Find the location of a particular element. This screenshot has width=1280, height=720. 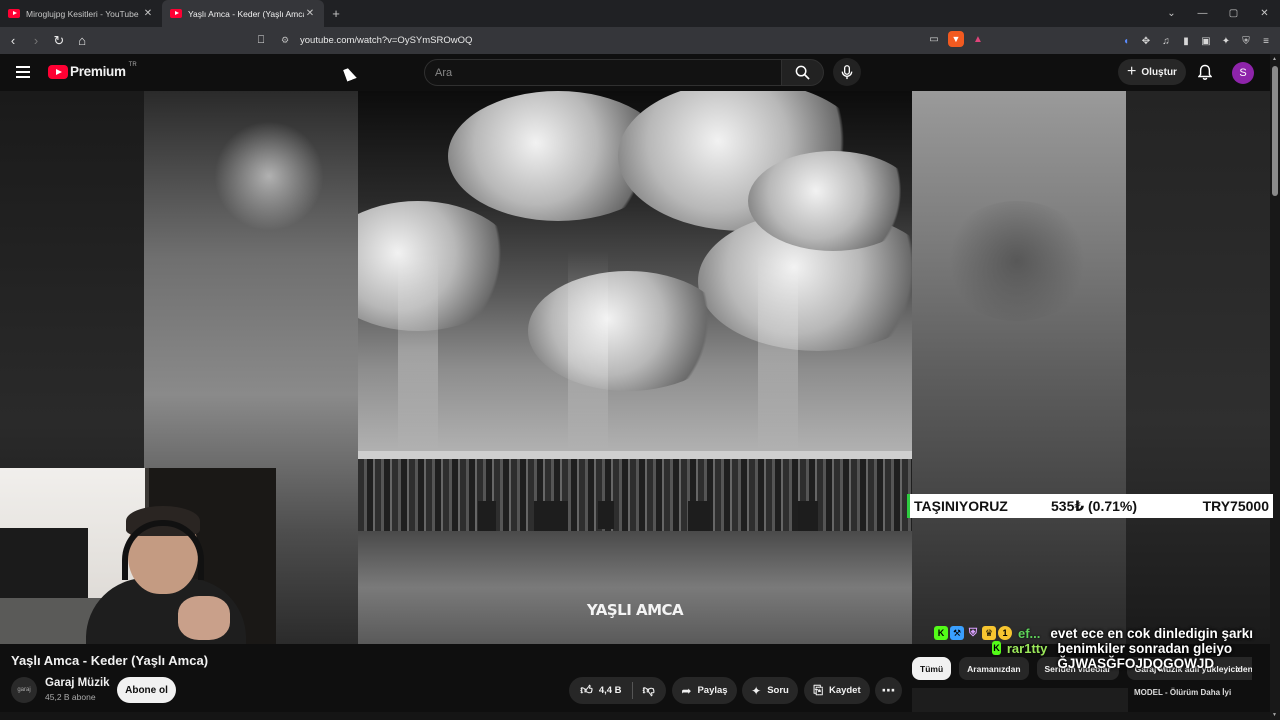

ask-label: Soru is located at coordinates (778, 690).